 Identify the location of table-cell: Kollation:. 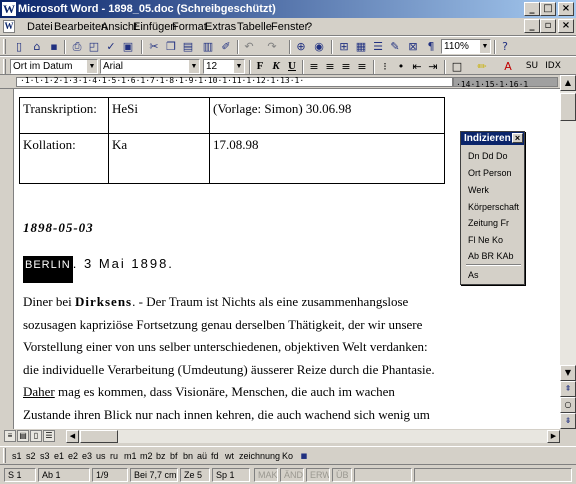
(64, 158).